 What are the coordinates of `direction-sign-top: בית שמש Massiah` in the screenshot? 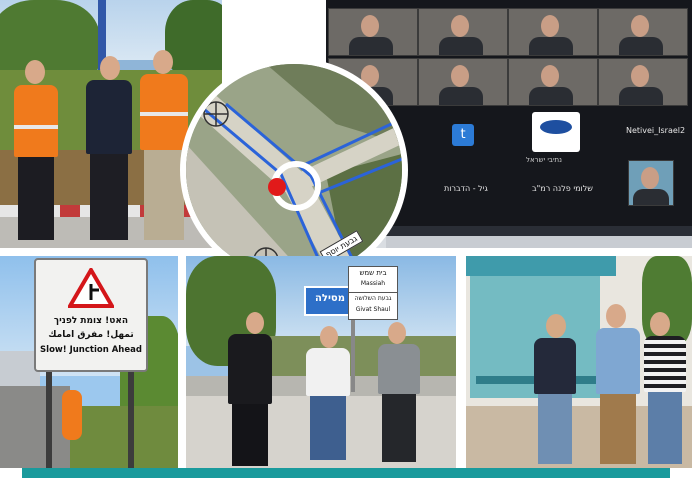 It's located at (373, 280).